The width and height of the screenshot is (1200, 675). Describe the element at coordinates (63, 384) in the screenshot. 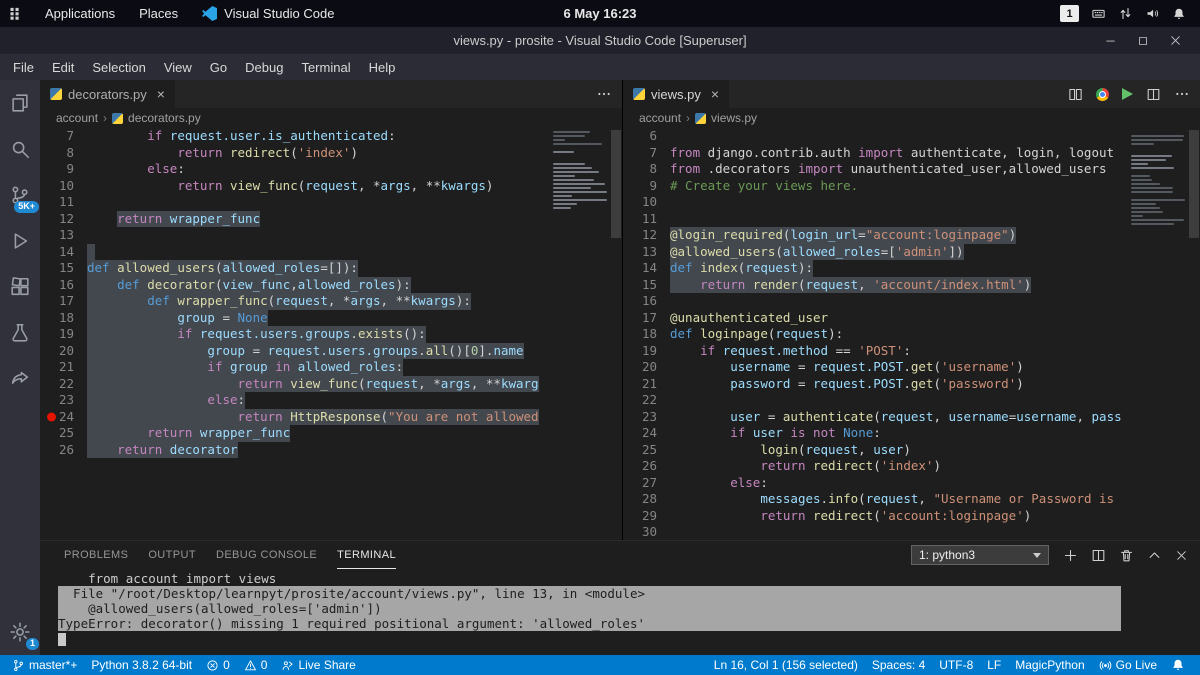

I see `line-number: 22` at that location.